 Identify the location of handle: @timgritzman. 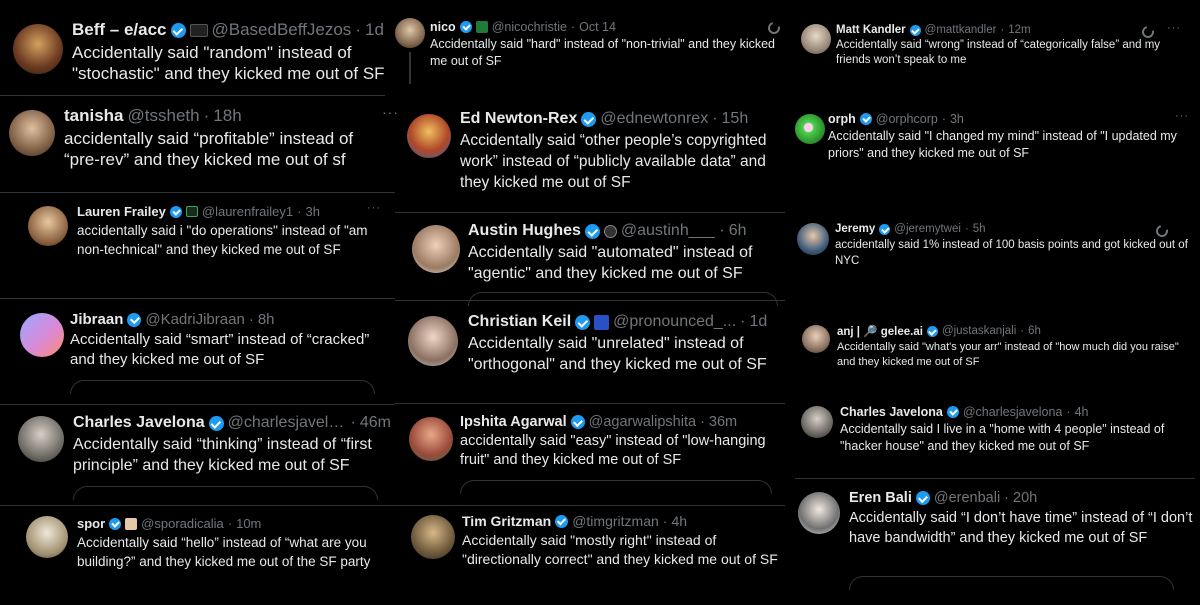
(615, 521).